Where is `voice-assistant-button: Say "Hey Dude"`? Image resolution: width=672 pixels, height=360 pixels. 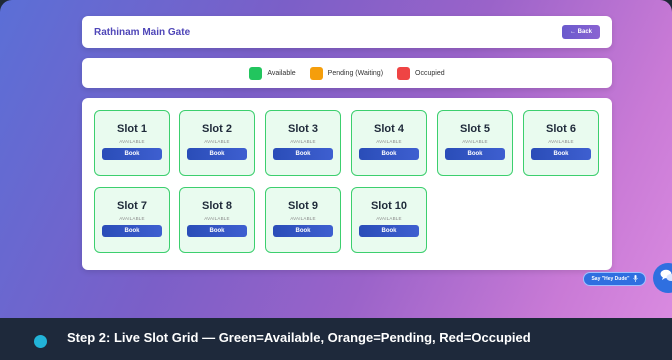 voice-assistant-button: Say "Hey Dude" is located at coordinates (614, 279).